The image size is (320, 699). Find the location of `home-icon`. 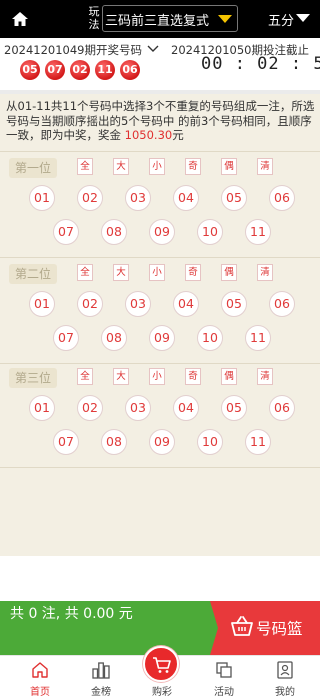

home-icon is located at coordinates (20, 19).